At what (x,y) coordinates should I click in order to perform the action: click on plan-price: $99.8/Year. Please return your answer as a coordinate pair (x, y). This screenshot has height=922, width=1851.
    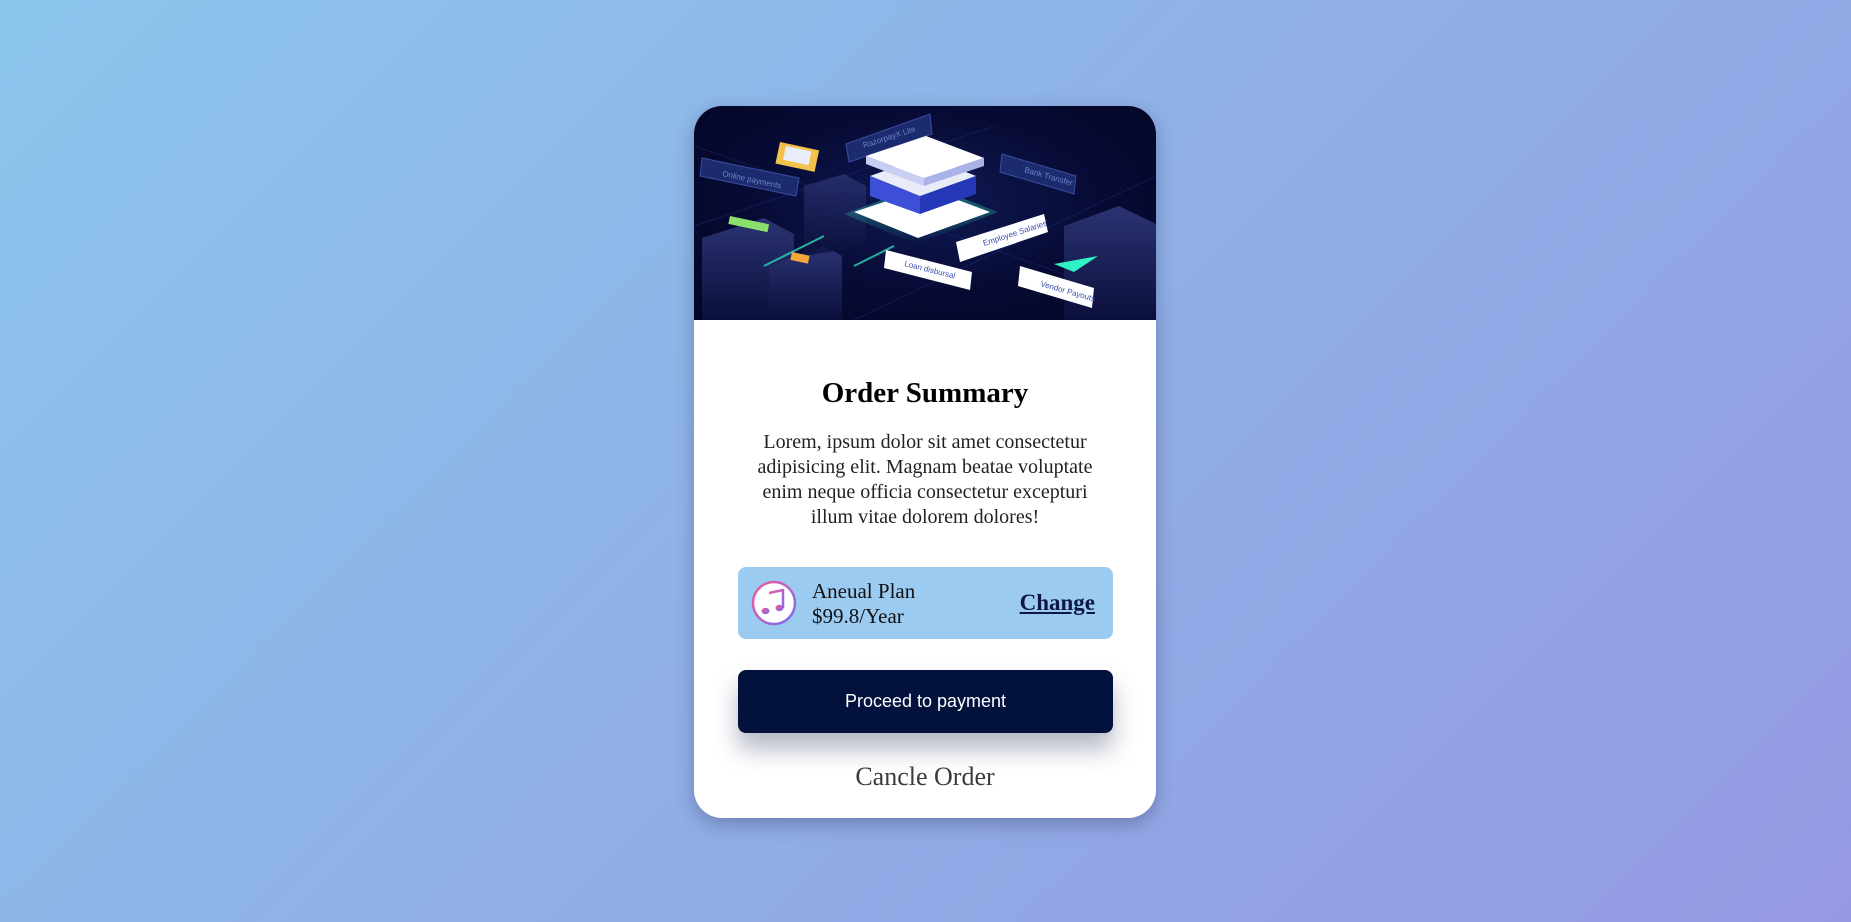
    Looking at the image, I should click on (858, 616).